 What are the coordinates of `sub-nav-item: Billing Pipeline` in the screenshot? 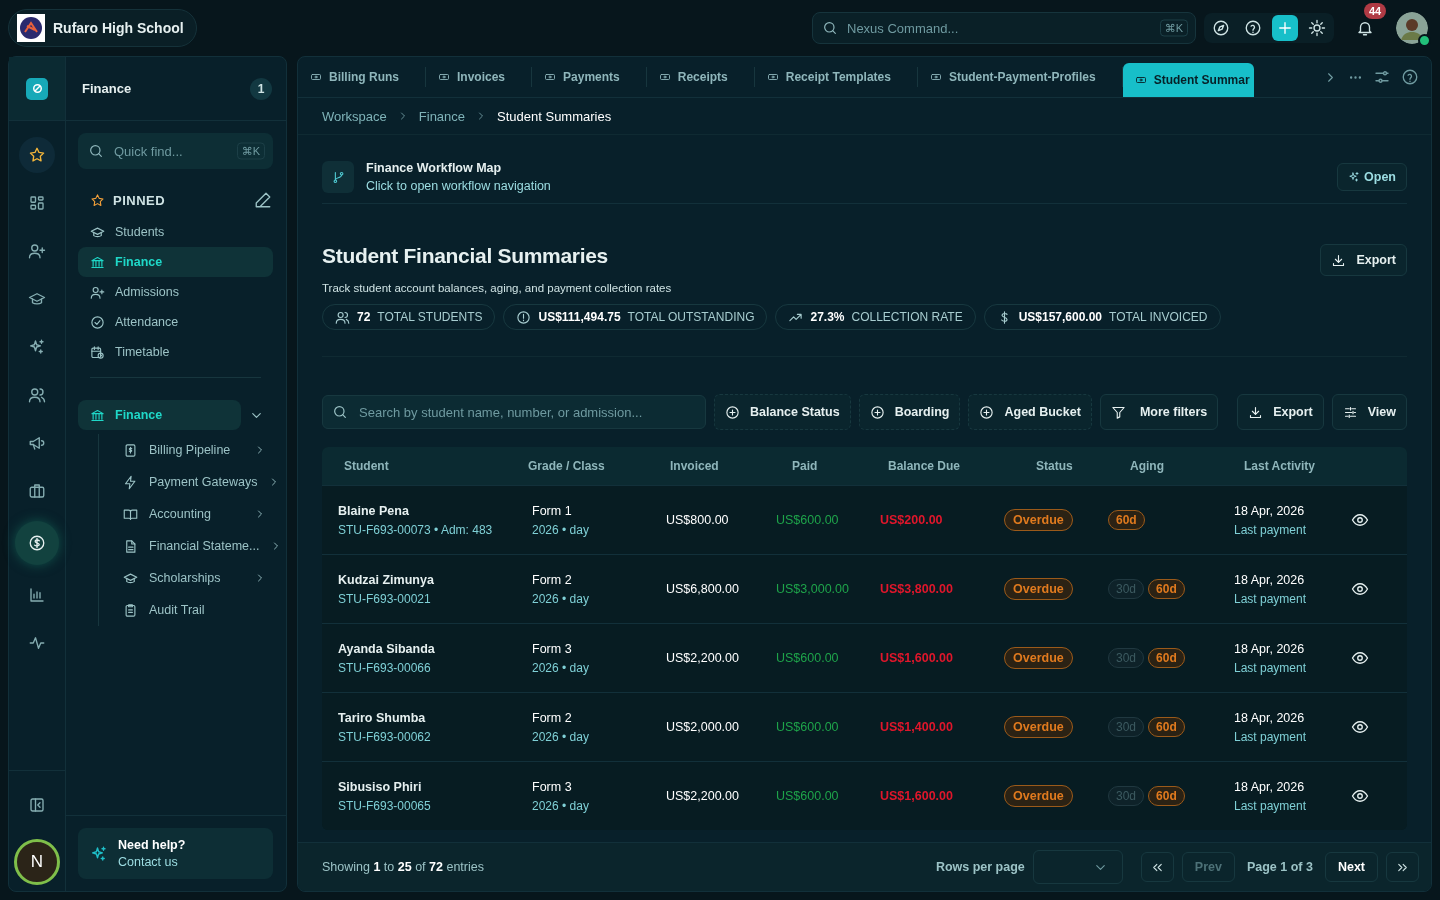 It's located at (197, 450).